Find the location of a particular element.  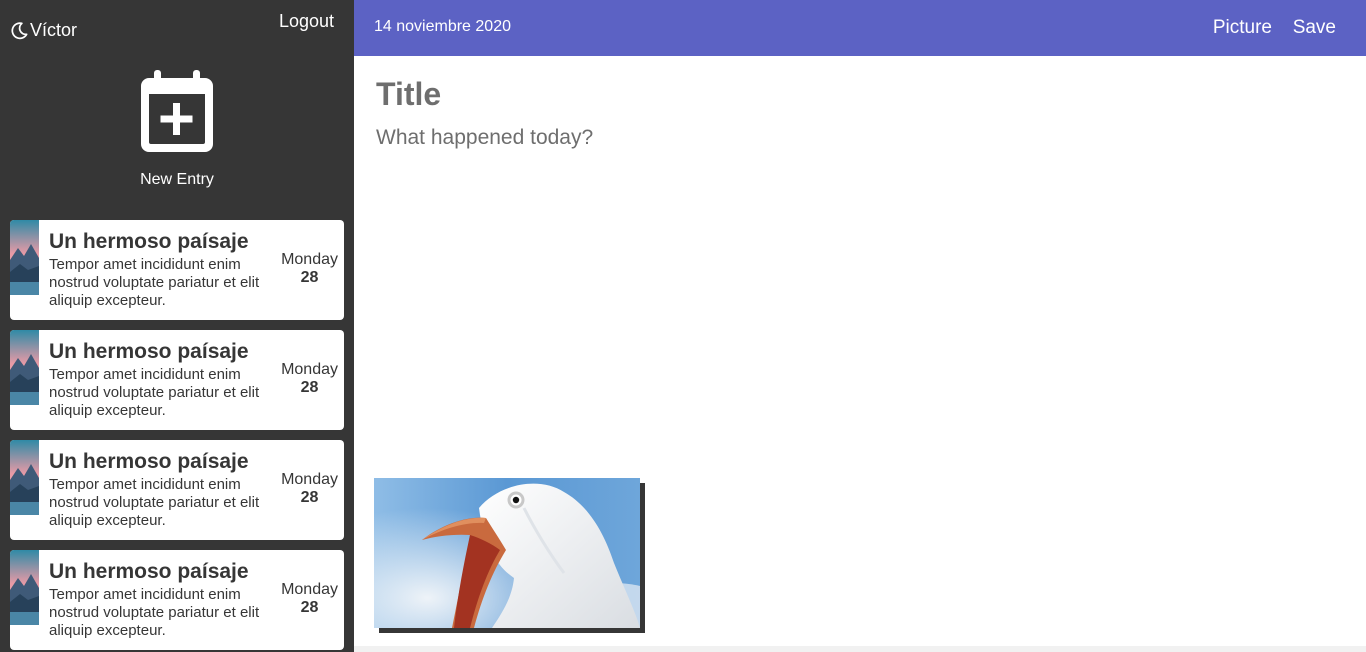

seagull-photo is located at coordinates (507, 553).